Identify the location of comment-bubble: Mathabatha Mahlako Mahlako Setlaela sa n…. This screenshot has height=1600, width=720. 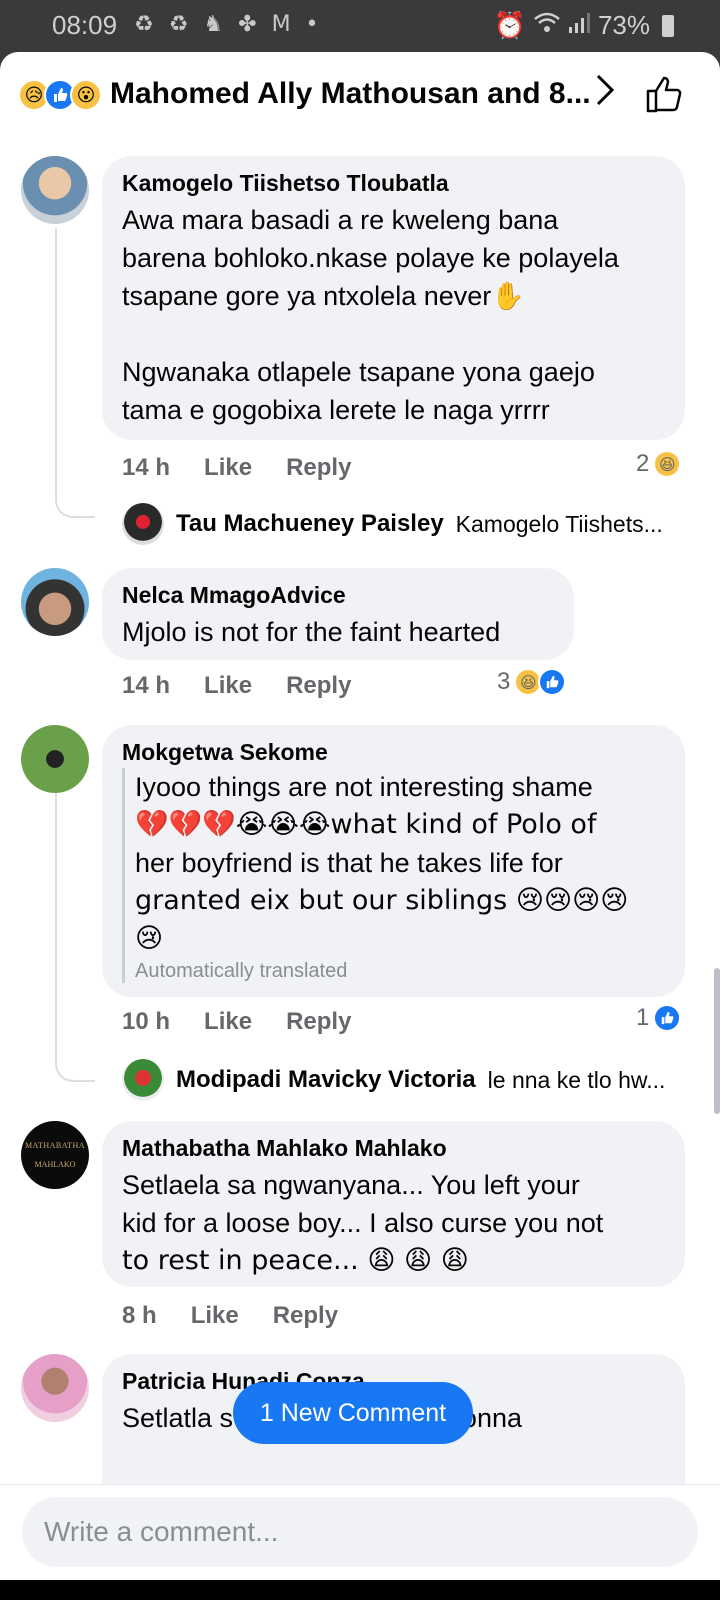
(393, 1204).